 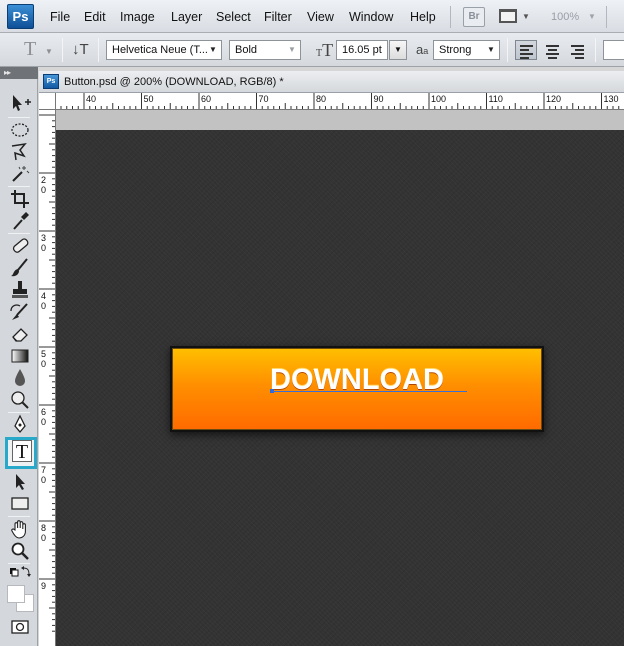 I want to click on menu-help: Help, so click(x=423, y=17).